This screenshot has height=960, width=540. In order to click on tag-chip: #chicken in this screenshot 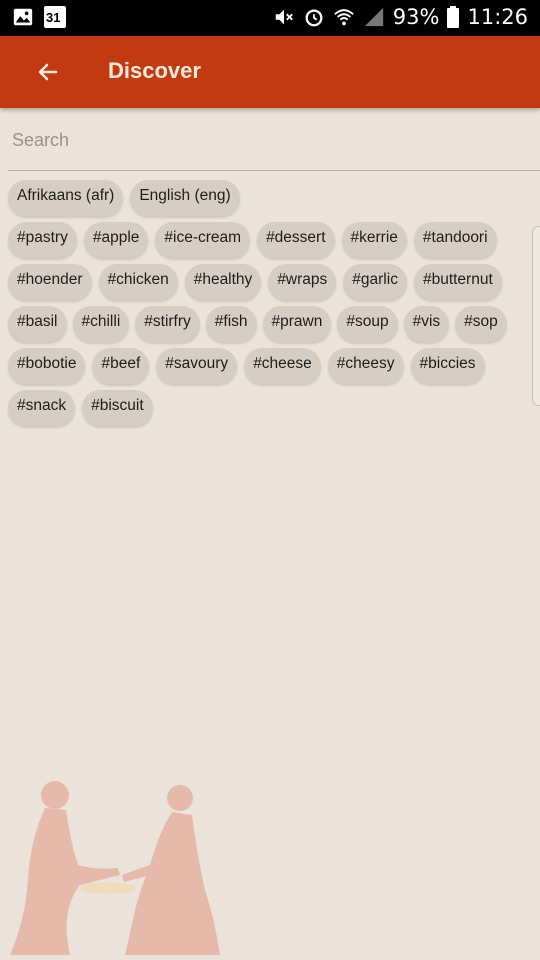, I will do `click(138, 282)`.